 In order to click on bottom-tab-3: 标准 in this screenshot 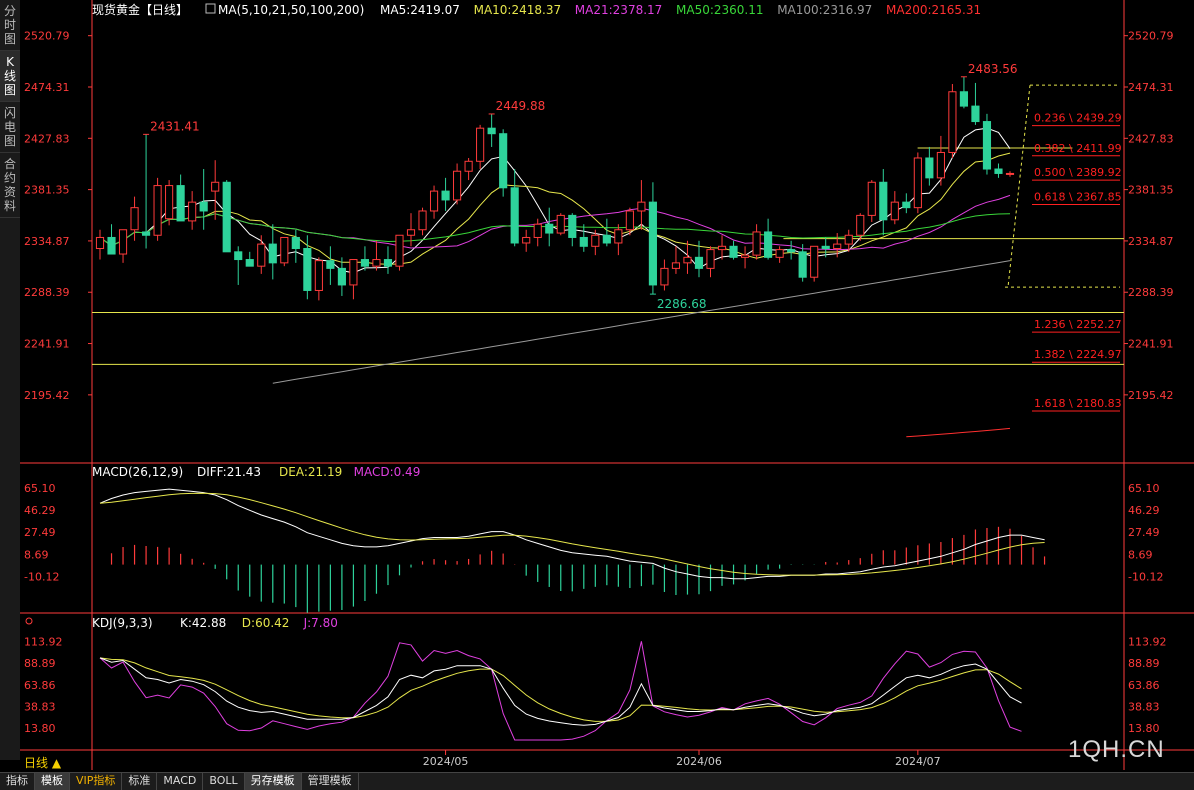, I will do `click(140, 781)`.